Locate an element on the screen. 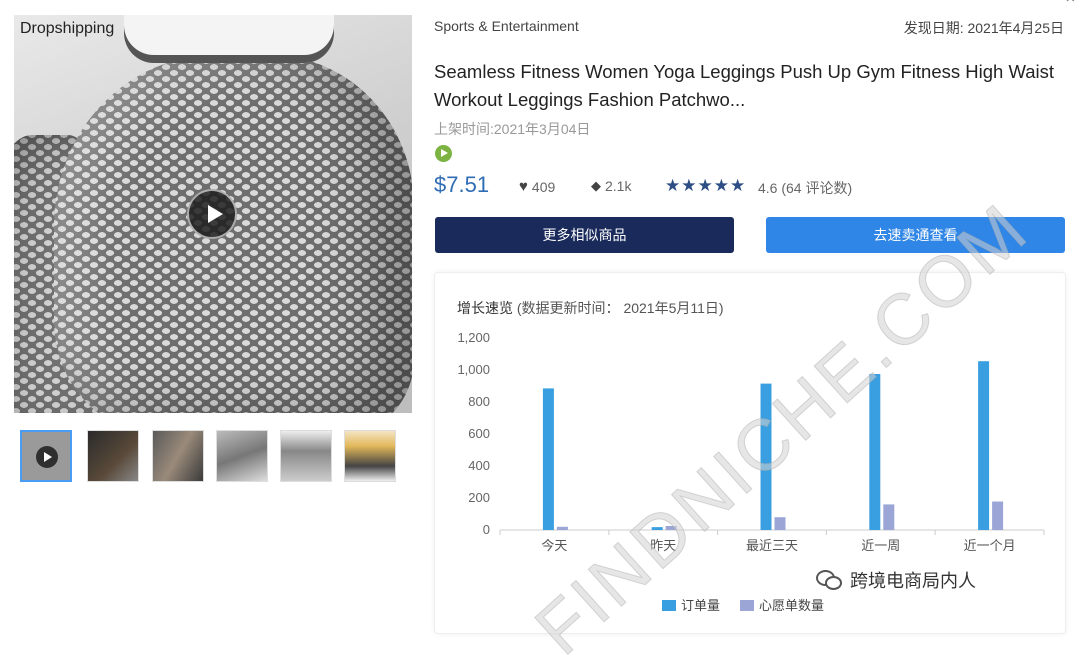 The width and height of the screenshot is (1080, 671). listed-date: 上架时间:2021年3月04日 is located at coordinates (512, 129).